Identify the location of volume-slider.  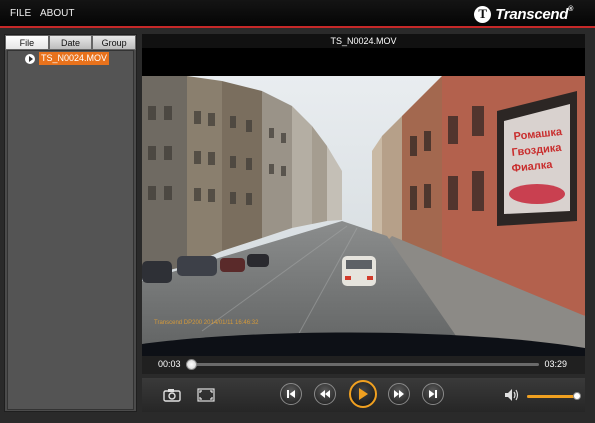
(554, 396).